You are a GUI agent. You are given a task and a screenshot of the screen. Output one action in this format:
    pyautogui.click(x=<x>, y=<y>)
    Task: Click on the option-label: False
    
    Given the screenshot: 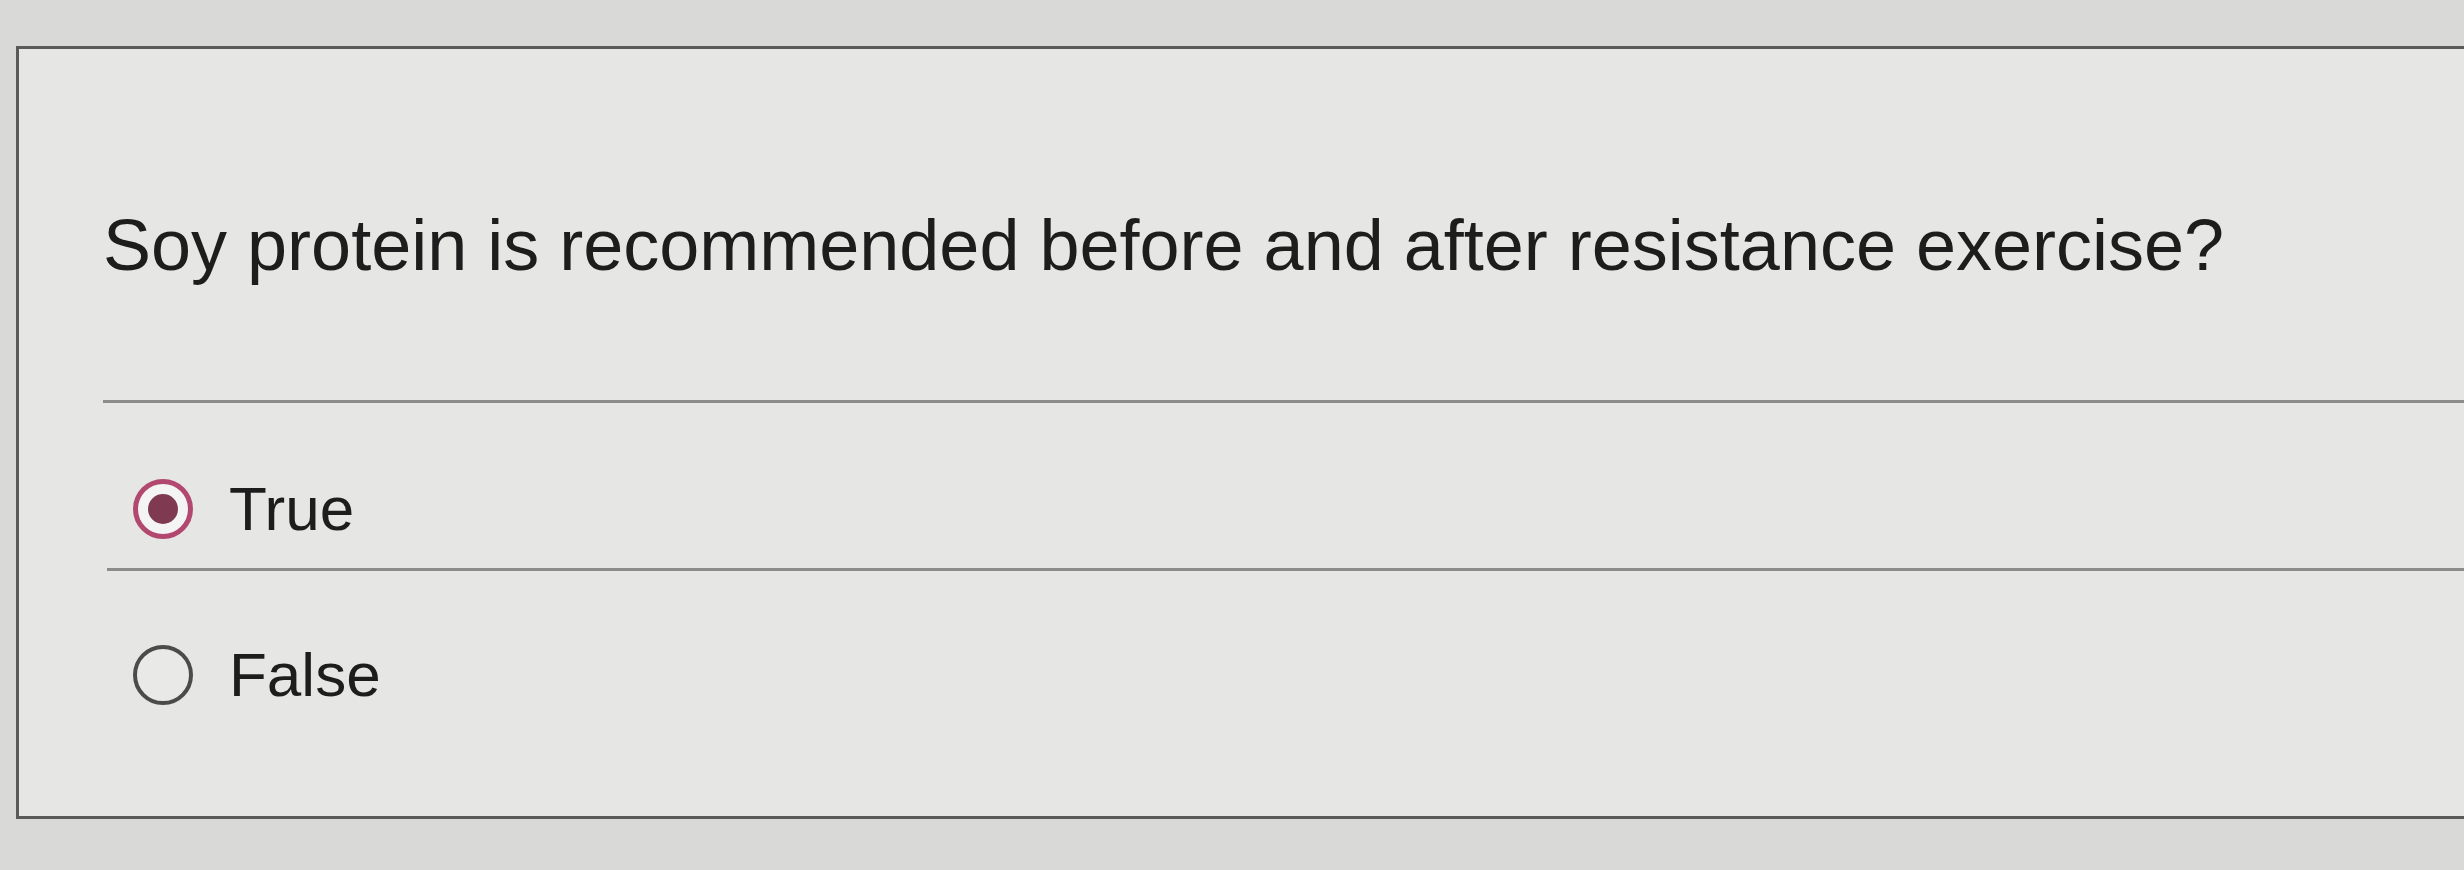 What is the action you would take?
    pyautogui.click(x=305, y=675)
    